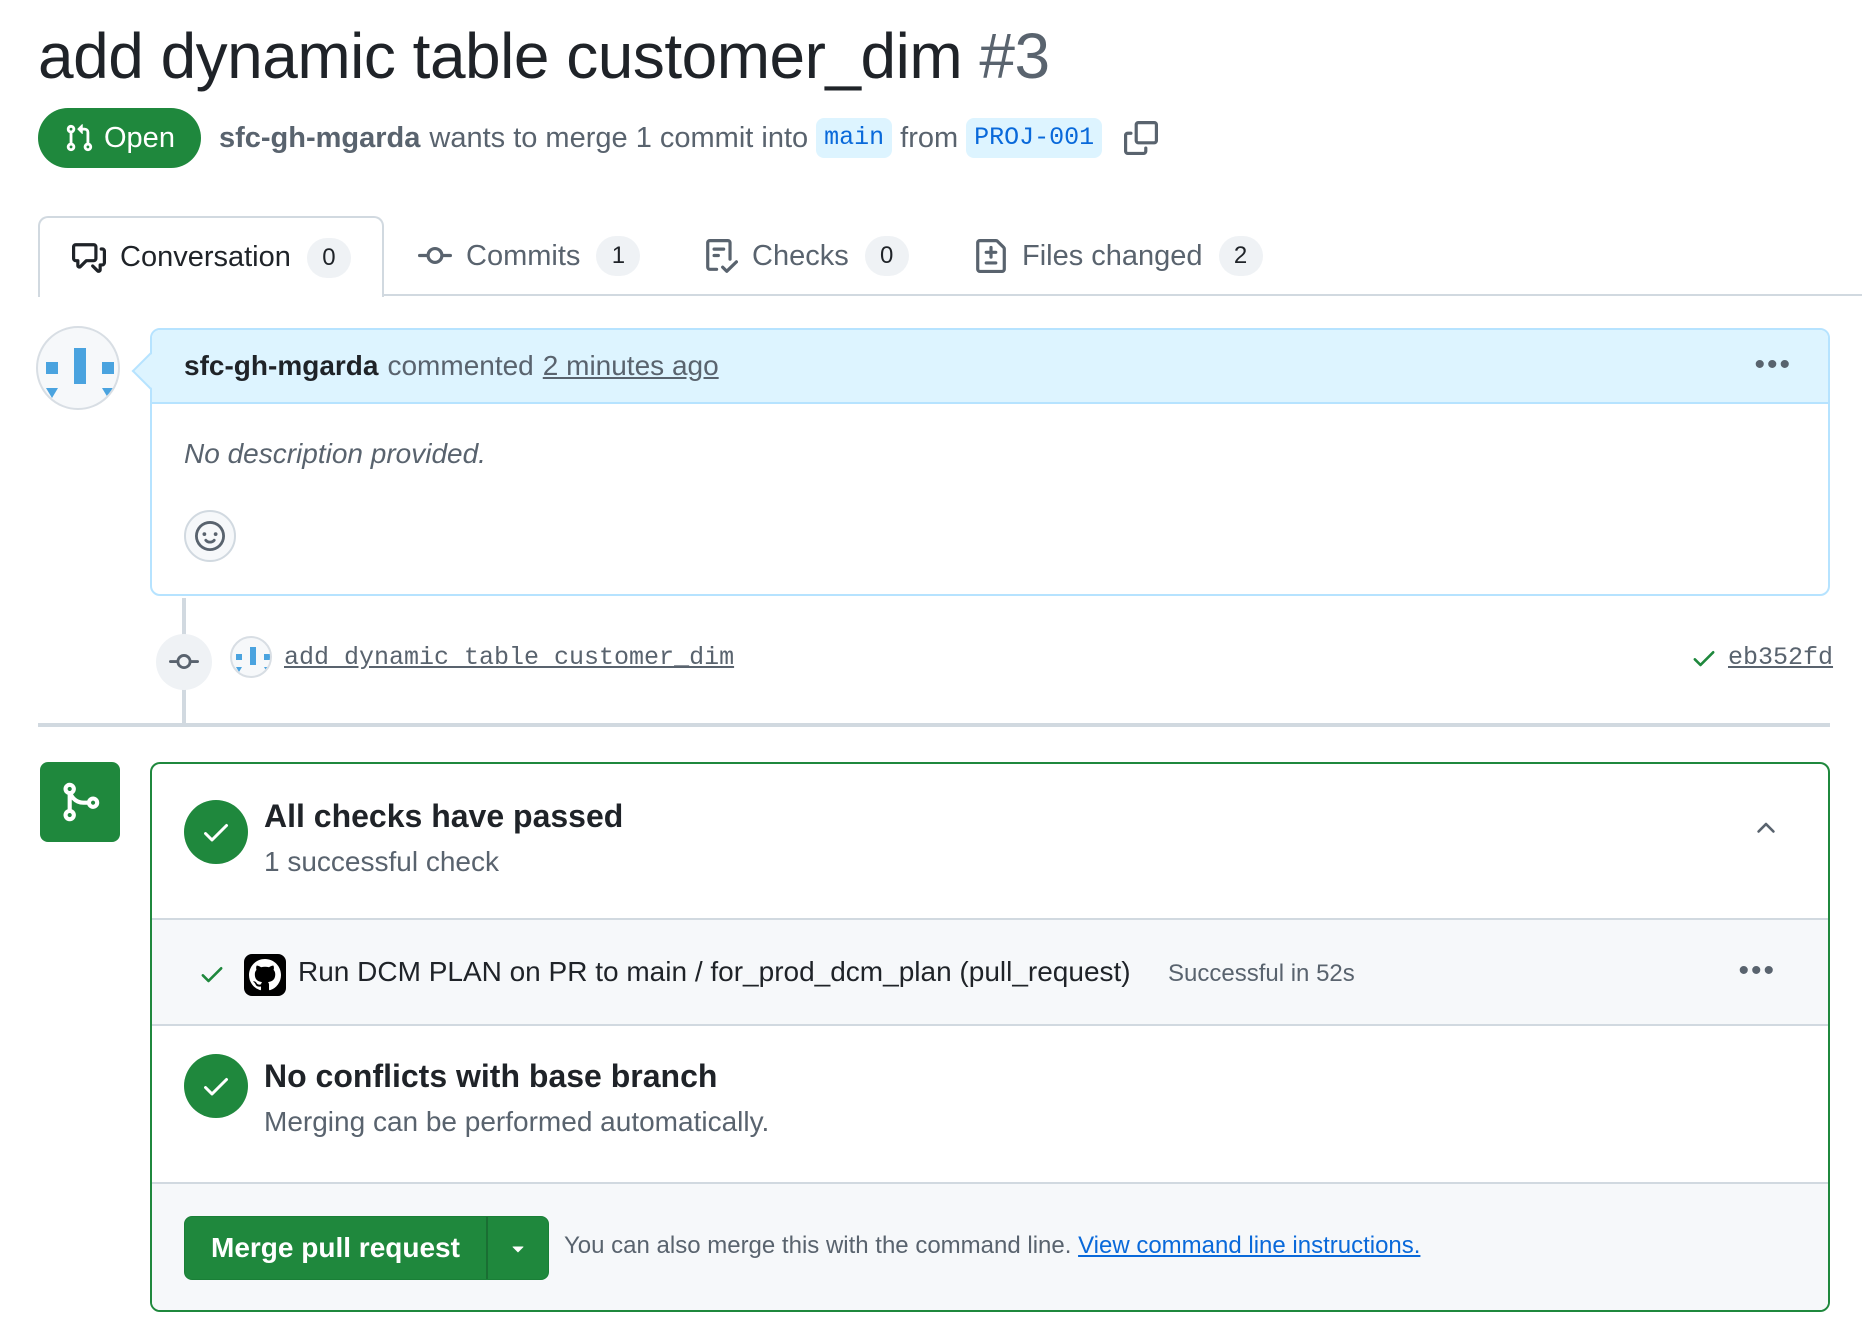  What do you see at coordinates (991, 256) in the screenshot?
I see `file-diff-icon` at bounding box center [991, 256].